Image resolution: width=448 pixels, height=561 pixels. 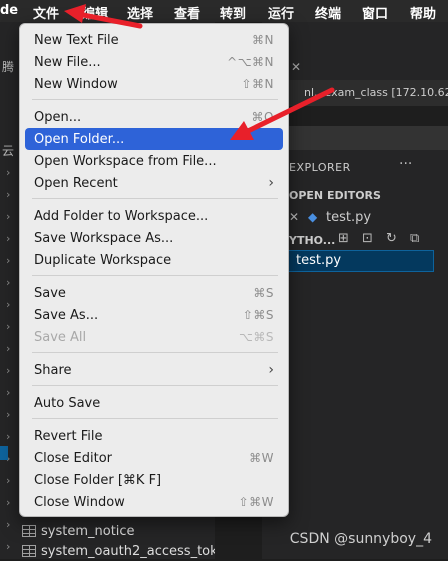 What do you see at coordinates (282, 113) in the screenshot?
I see `arrow-to-open-folder` at bounding box center [282, 113].